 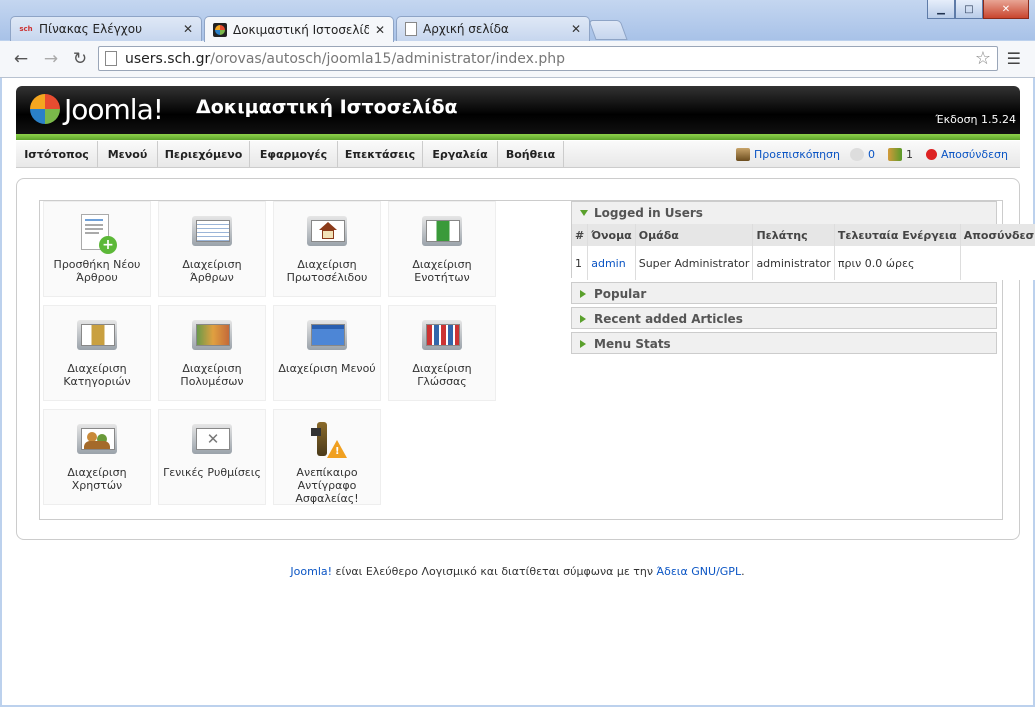 What do you see at coordinates (466, 29) in the screenshot?
I see `tab-label: Αρχική σελίδα` at bounding box center [466, 29].